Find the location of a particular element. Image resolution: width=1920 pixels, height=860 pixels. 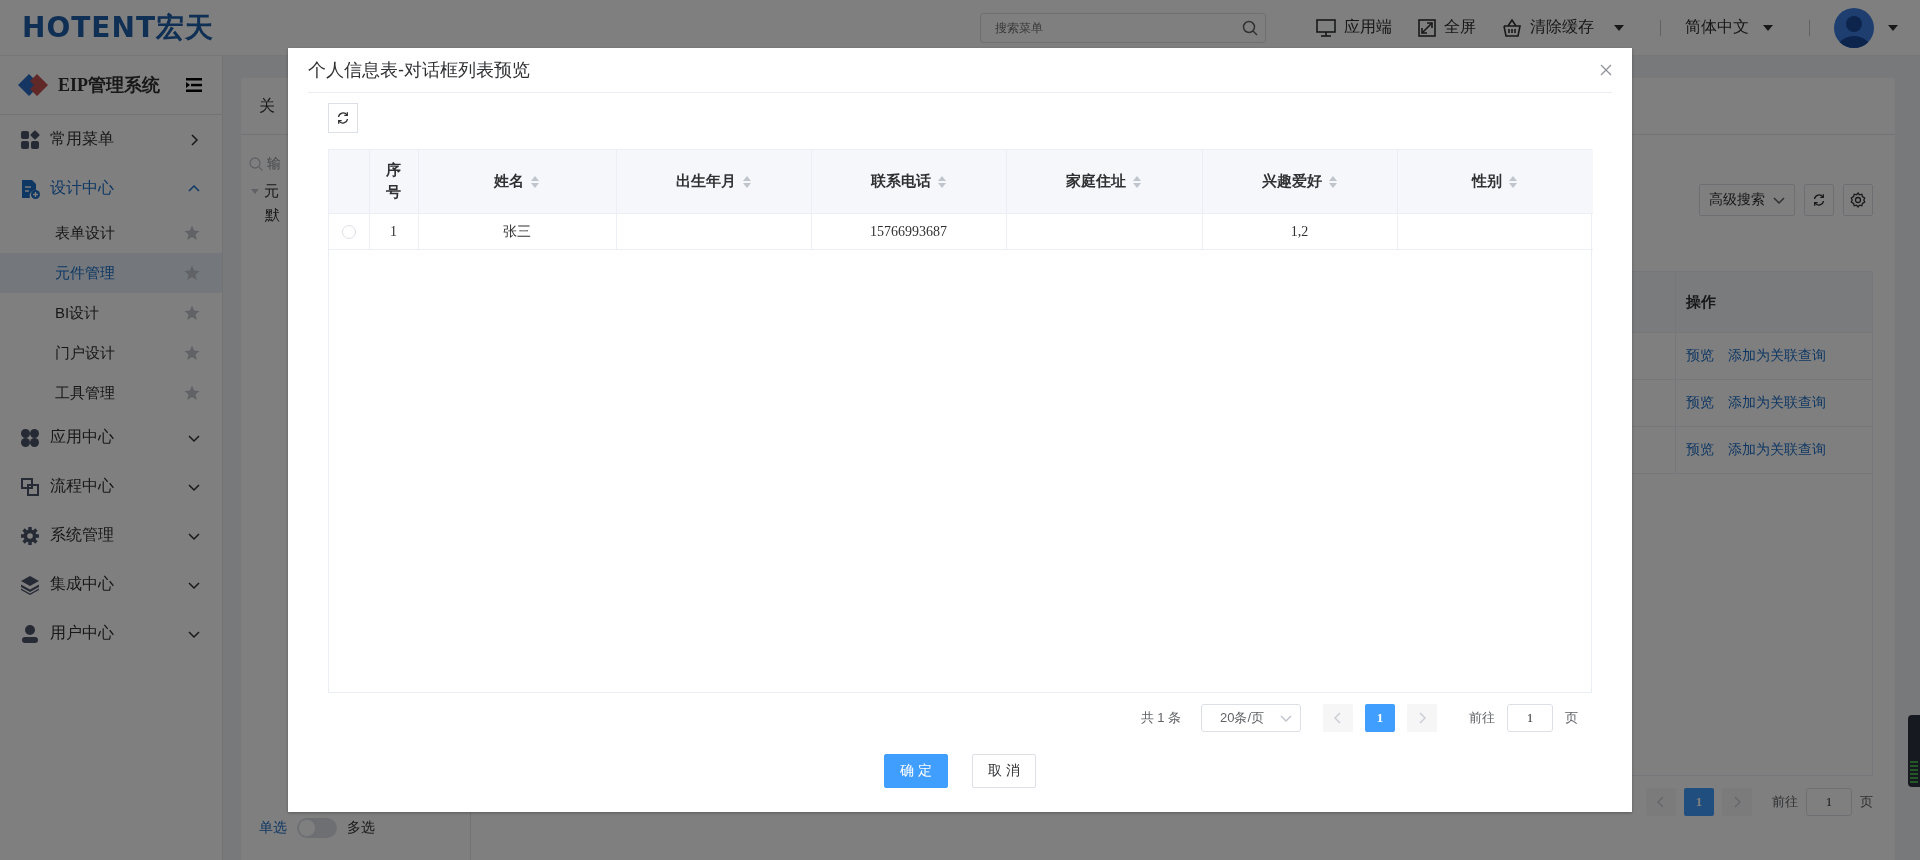

total-count: 共 1 条 is located at coordinates (1160, 718).